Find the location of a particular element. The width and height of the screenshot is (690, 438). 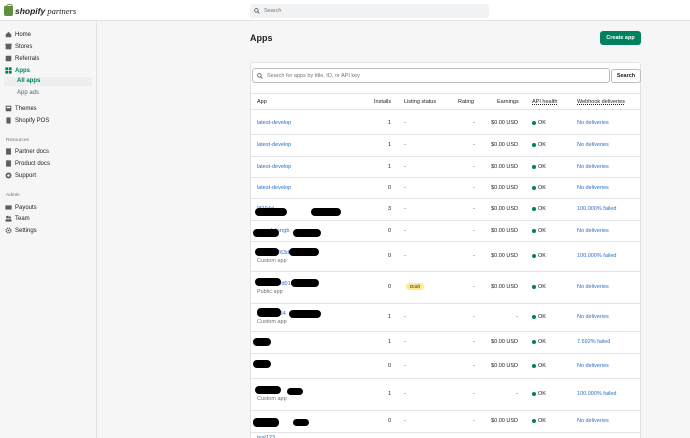

table-row: 0f194d3--$0.00 USDOK100.000% failed is located at coordinates (445, 210).